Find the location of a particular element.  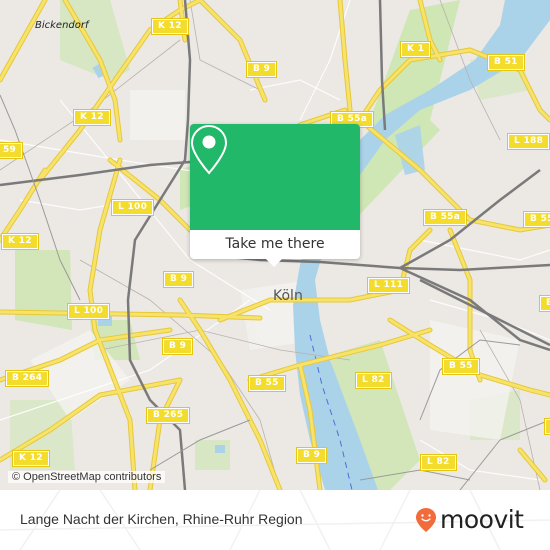

place-label-bickendorf: Bickendorf is located at coordinates (62, 25).